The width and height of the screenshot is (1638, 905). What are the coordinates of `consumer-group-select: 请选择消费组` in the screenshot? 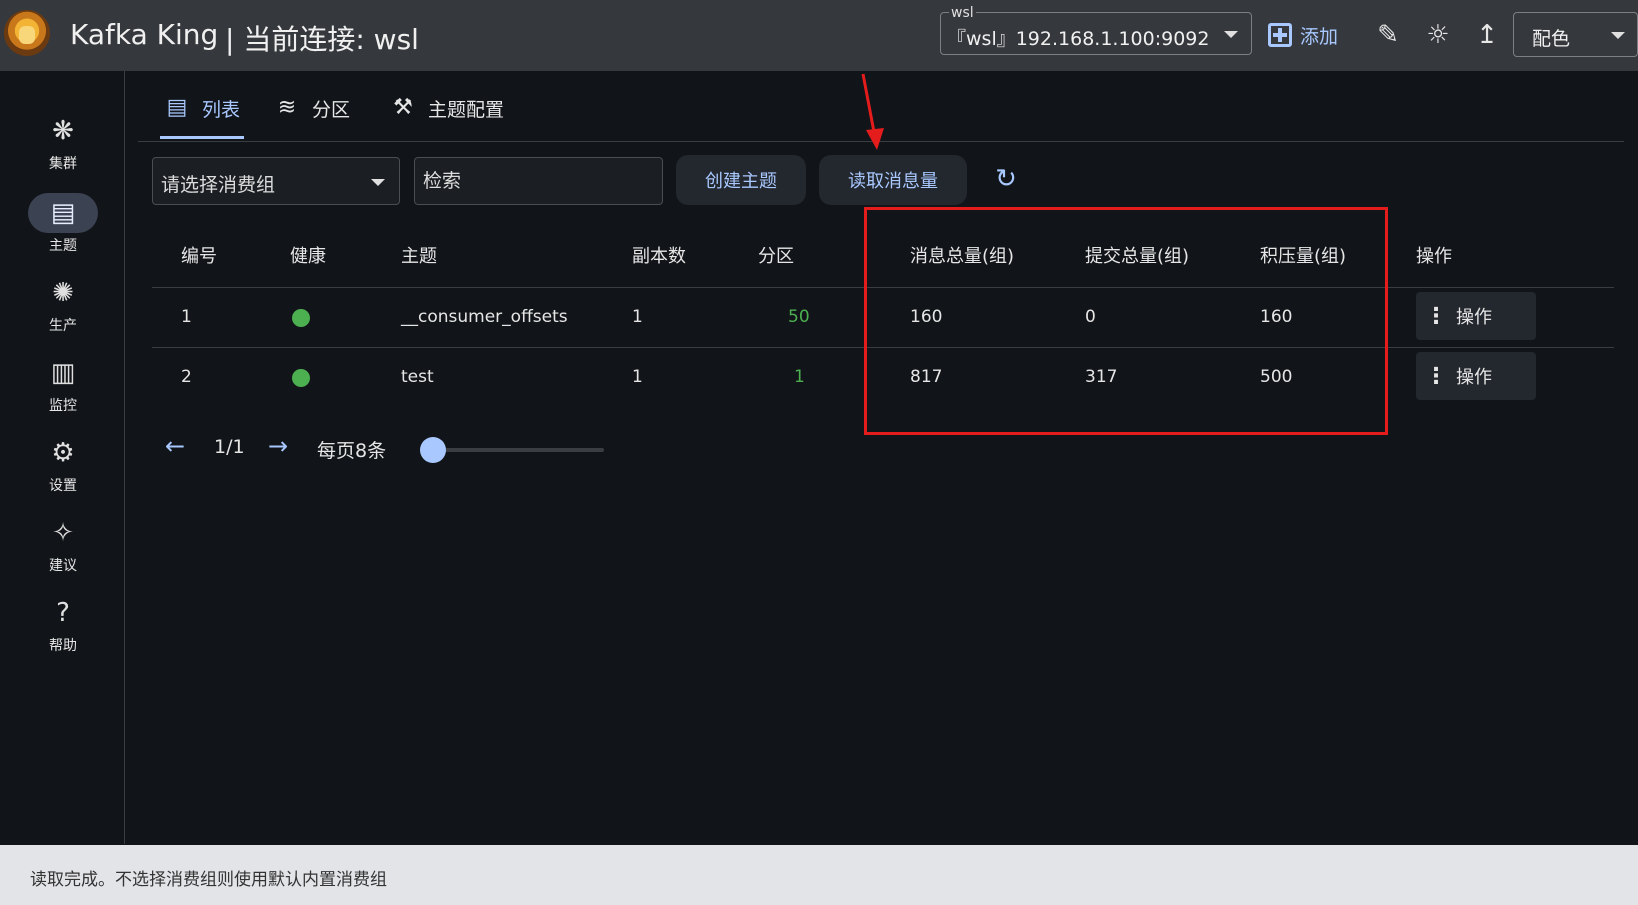 It's located at (276, 181).